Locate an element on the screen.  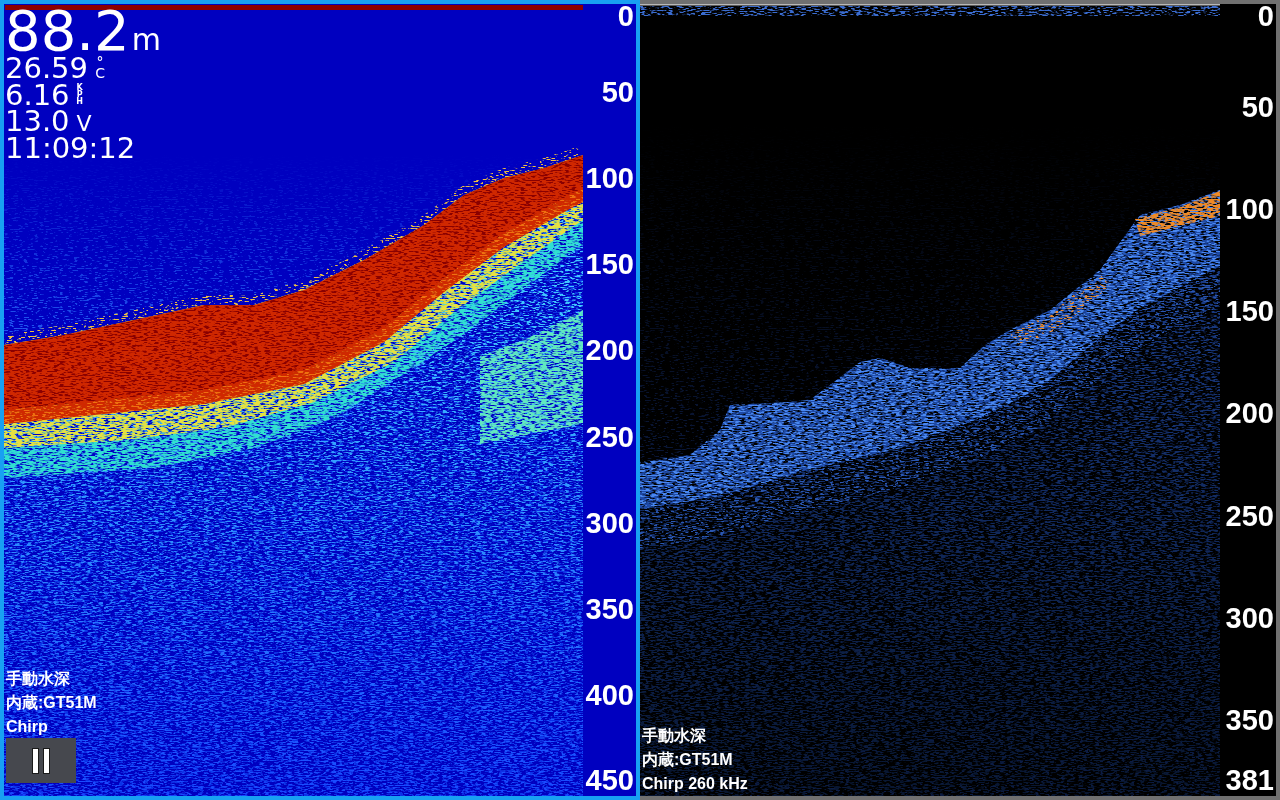
depth-readout: 88.2 is located at coordinates (67, 31).